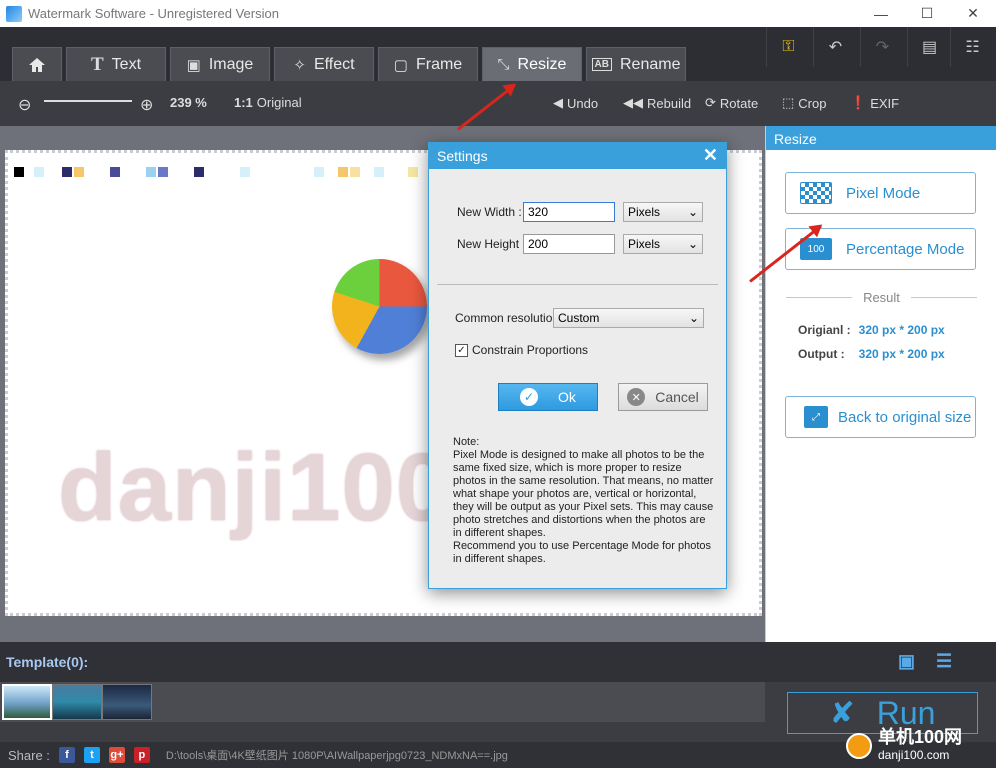 This screenshot has height=768, width=996. Describe the element at coordinates (859, 746) in the screenshot. I see `site-logo-icon` at that location.